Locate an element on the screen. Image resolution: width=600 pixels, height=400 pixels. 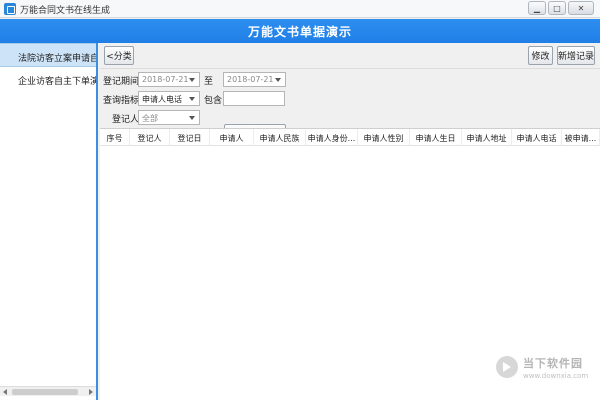
column-header: 申请人电话 is located at coordinates (537, 137).